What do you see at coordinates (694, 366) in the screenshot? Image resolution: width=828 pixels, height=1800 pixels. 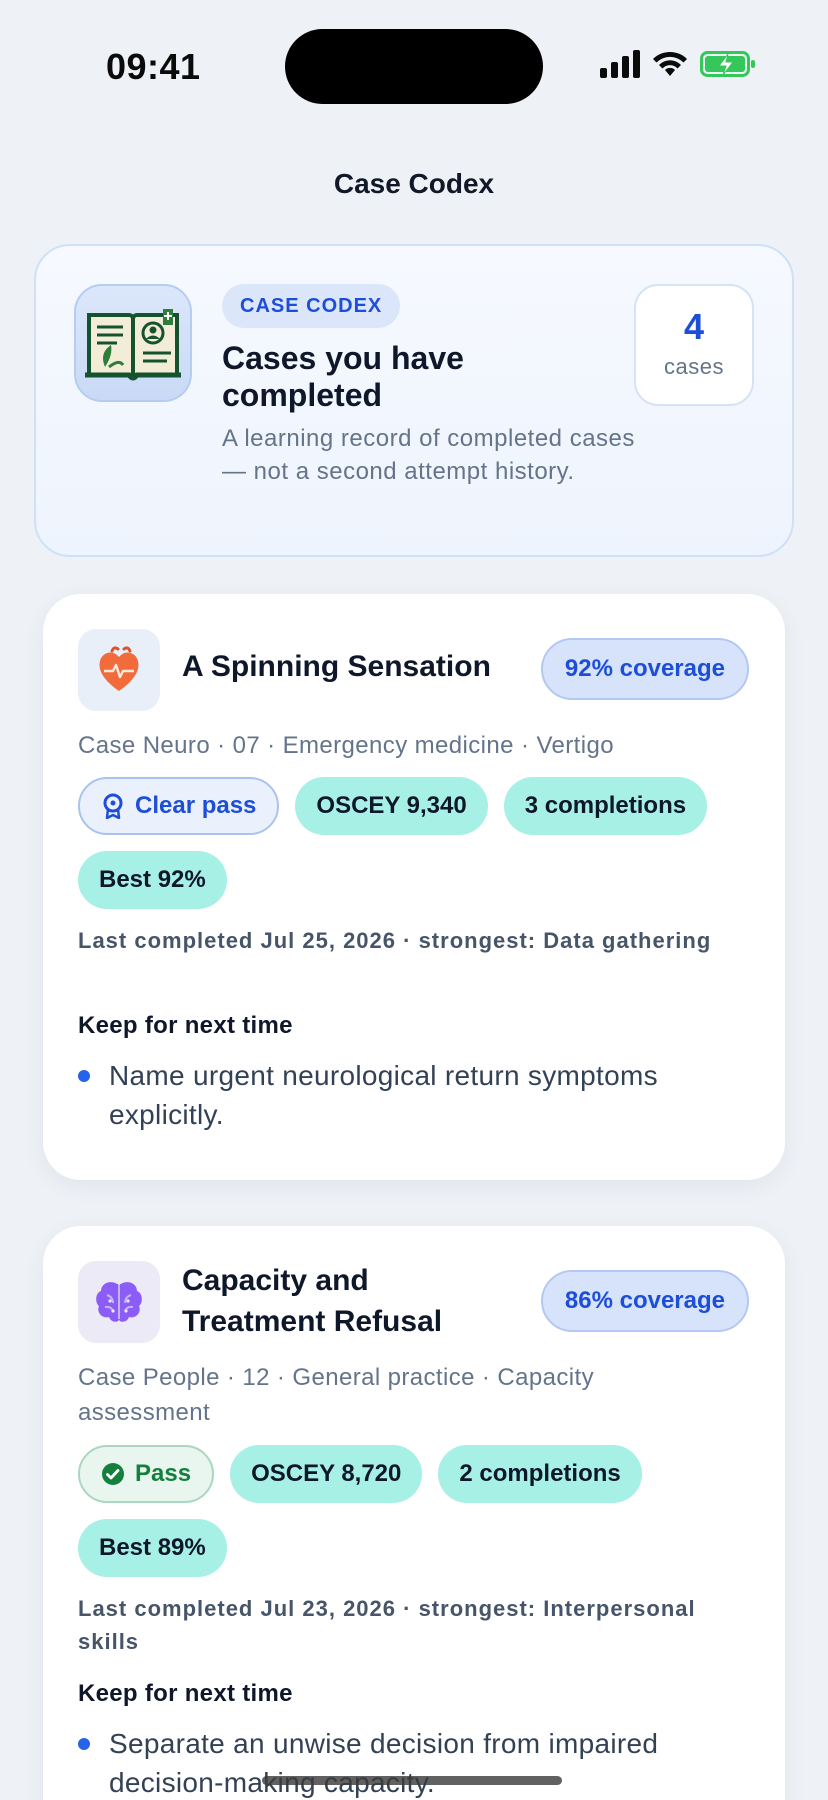 I see `case-count-label: cases` at bounding box center [694, 366].